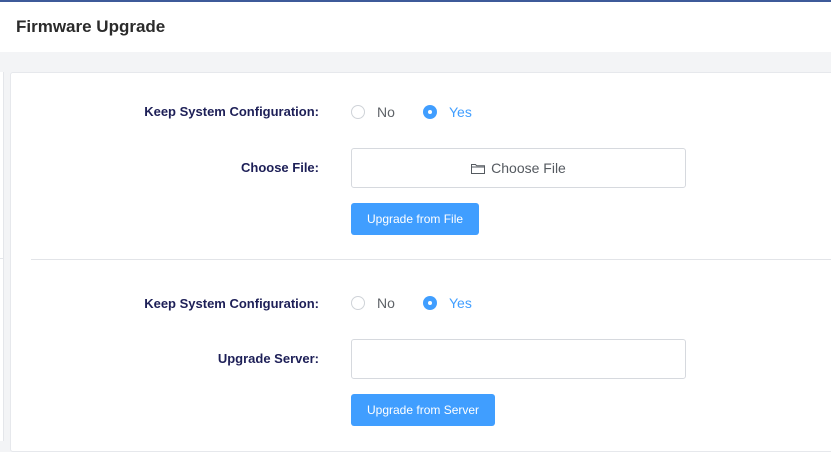  Describe the element at coordinates (373, 112) in the screenshot. I see `keep-config-no-radio-file: No` at that location.